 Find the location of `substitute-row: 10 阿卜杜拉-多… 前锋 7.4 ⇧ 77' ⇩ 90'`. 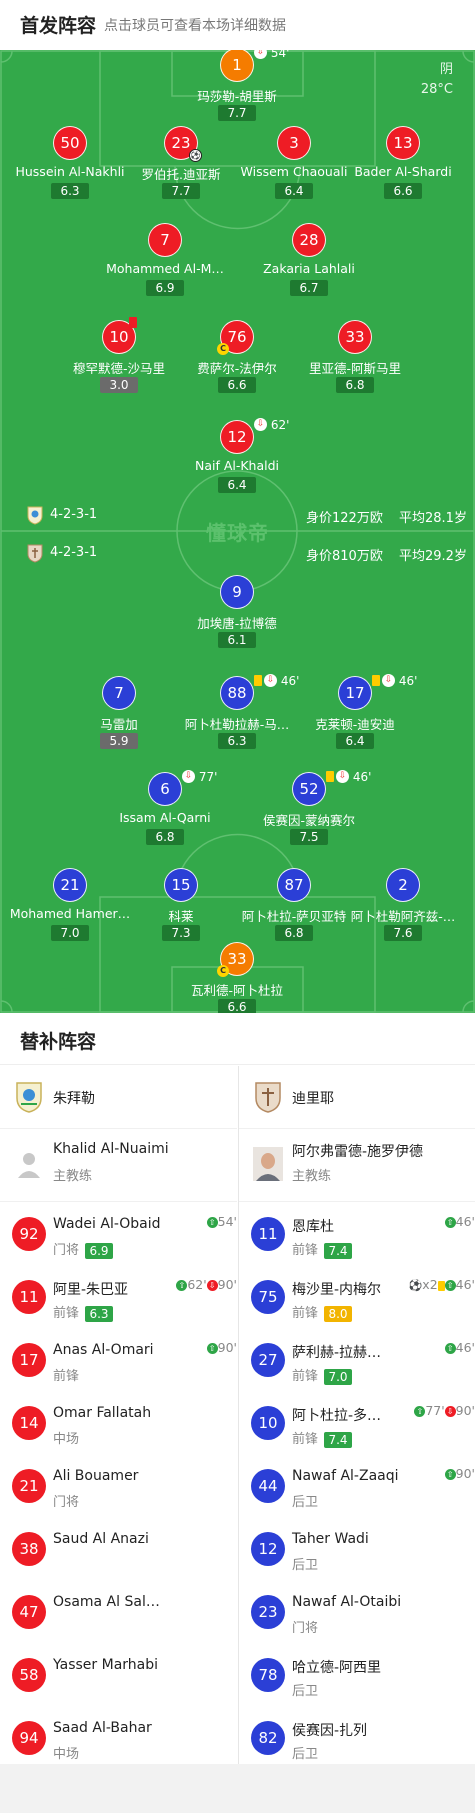

substitute-row: 10 阿卜杜拉-多… 前锋 7.4 ⇧ 77' ⇩ 90' is located at coordinates (357, 1422).